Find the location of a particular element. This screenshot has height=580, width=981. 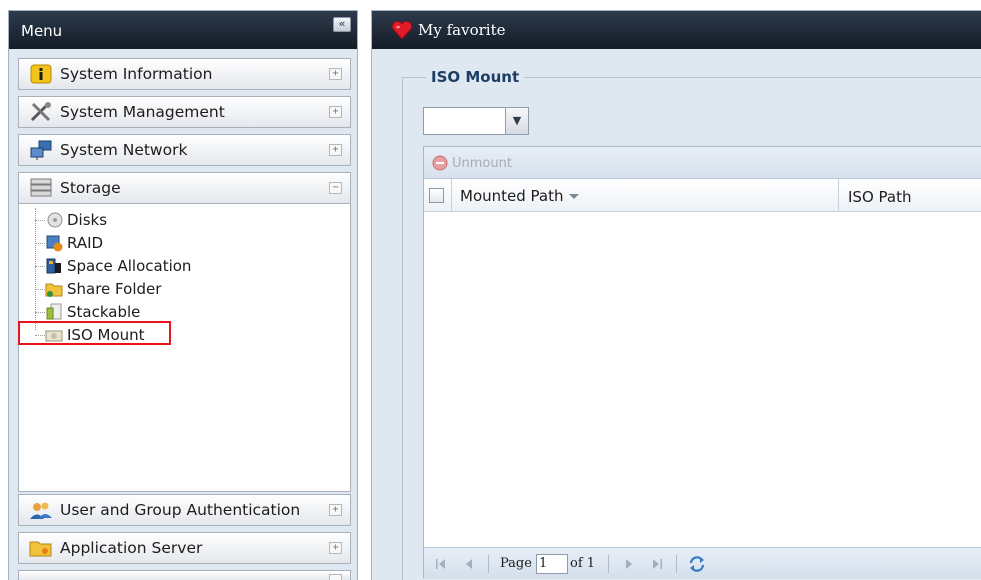

page-number-input: 1 is located at coordinates (552, 564).